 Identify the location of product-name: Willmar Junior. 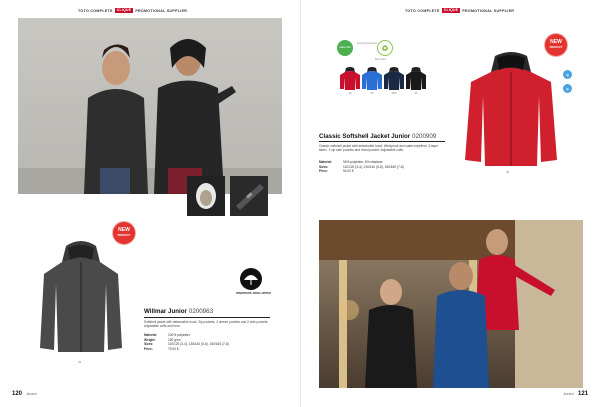
(165, 311).